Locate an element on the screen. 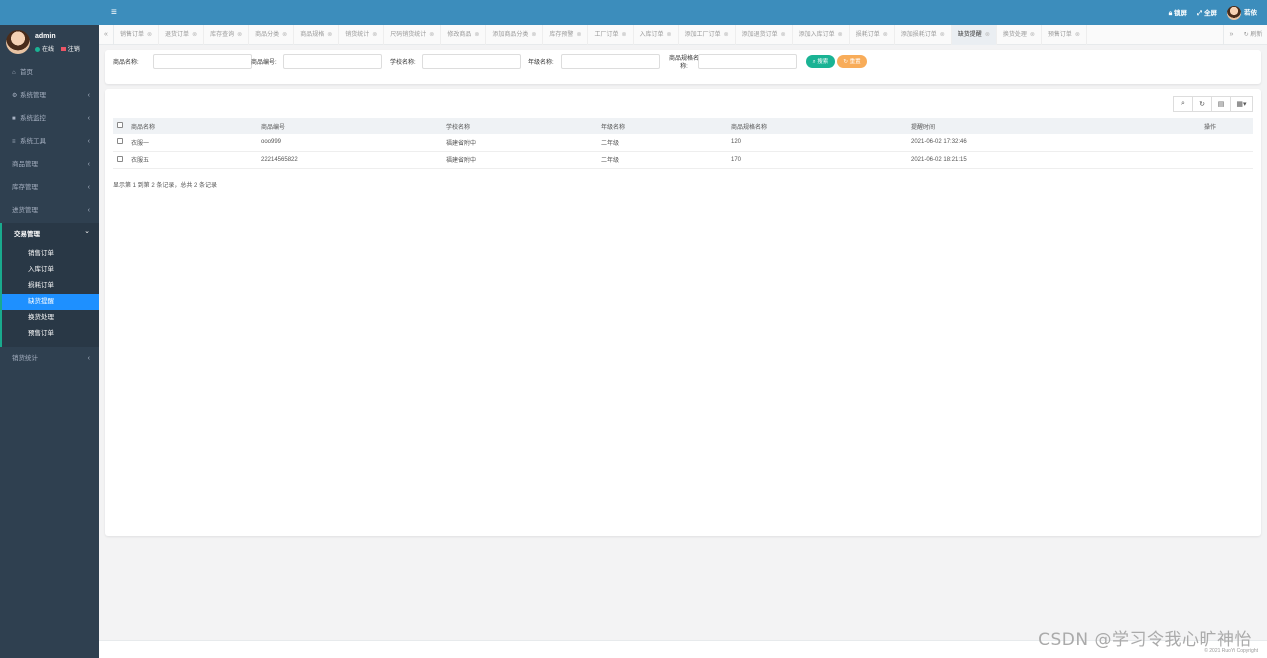 This screenshot has height=658, width=1267. user-menu: 若依 is located at coordinates (1242, 12).